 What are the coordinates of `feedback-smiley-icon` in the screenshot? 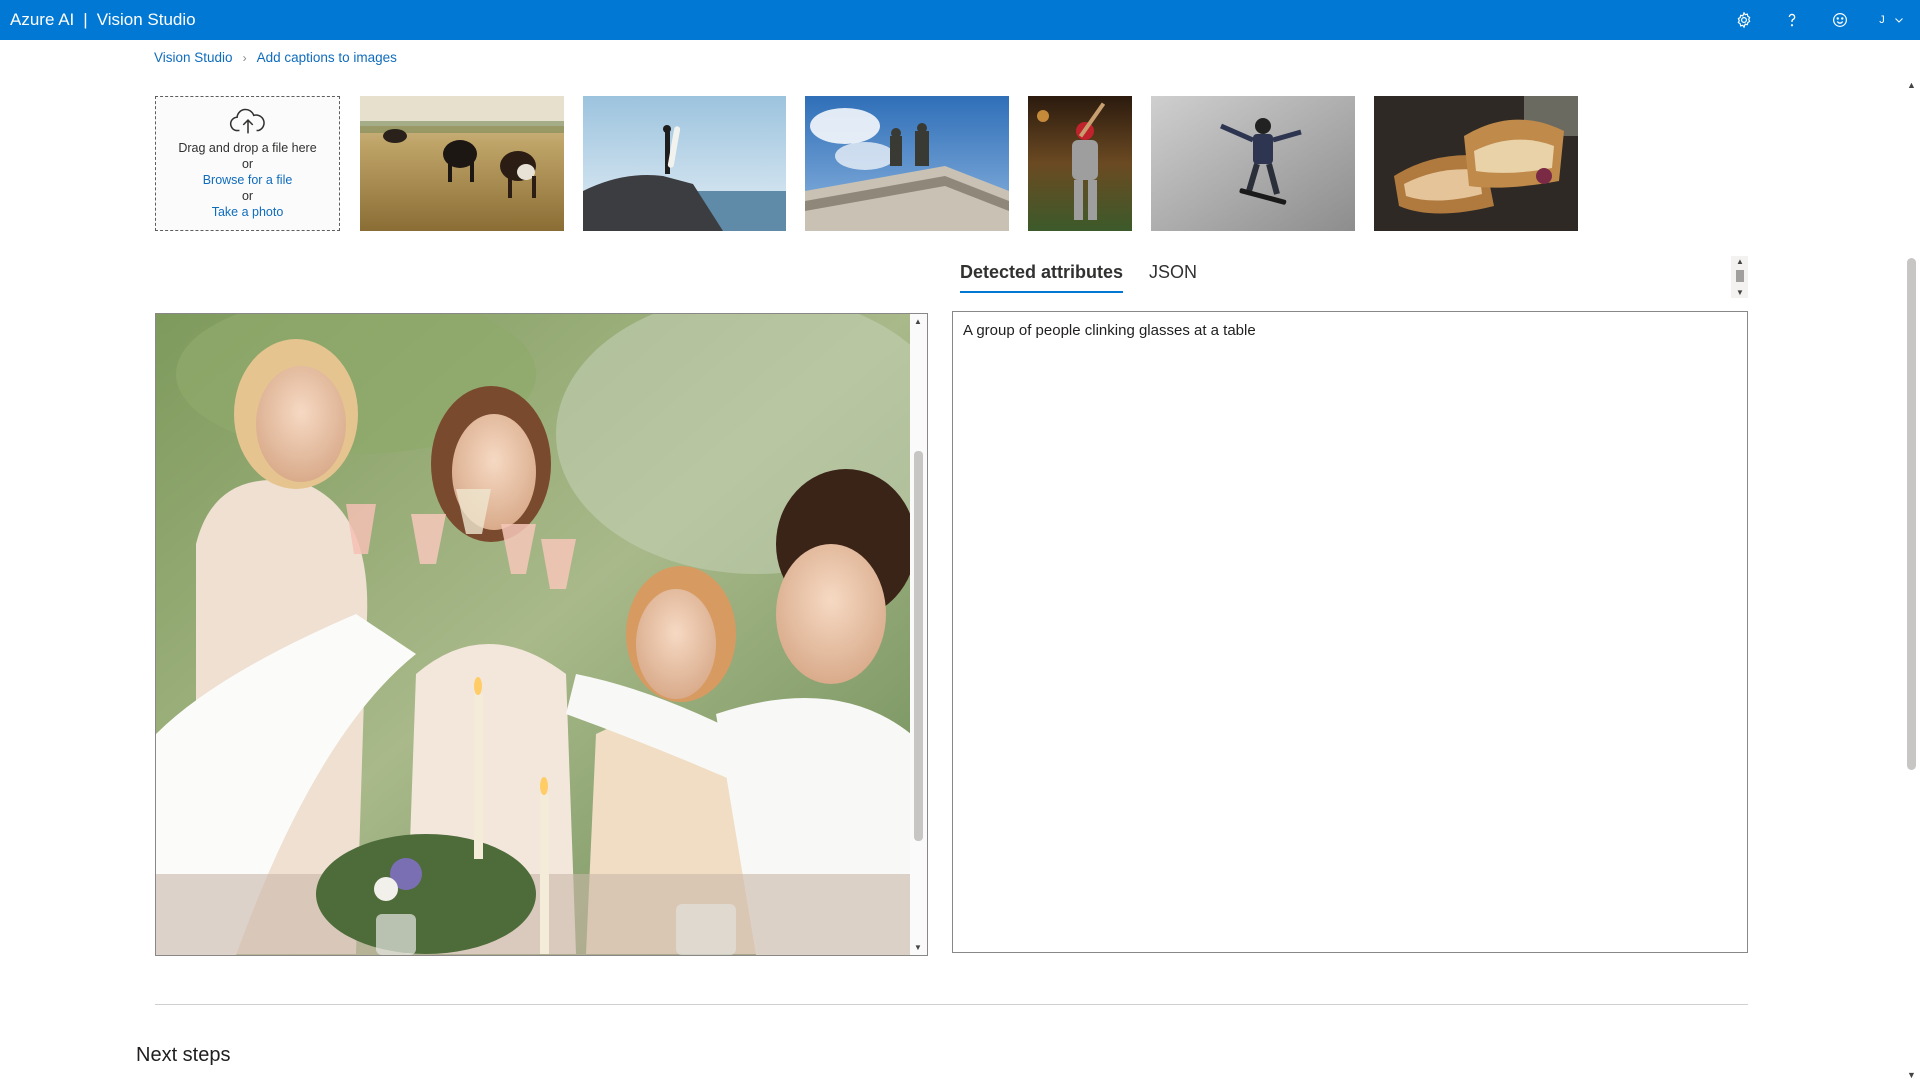 It's located at (1840, 20).